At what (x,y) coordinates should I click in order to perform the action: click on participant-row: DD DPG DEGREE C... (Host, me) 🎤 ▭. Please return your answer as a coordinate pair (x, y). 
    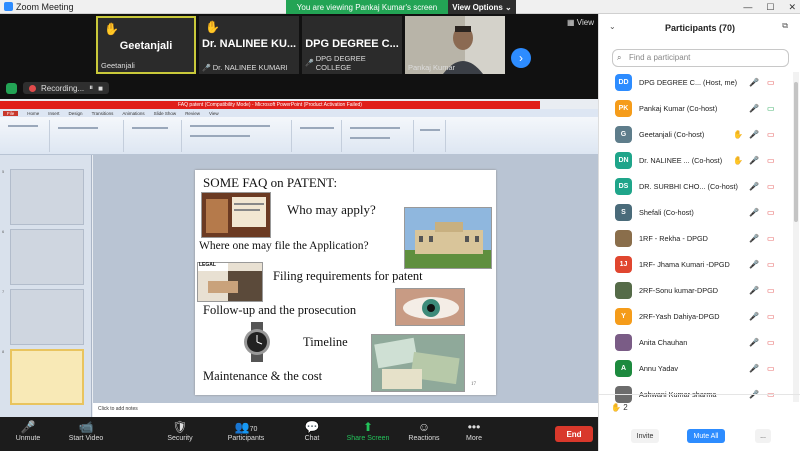
    Looking at the image, I should click on (696, 82).